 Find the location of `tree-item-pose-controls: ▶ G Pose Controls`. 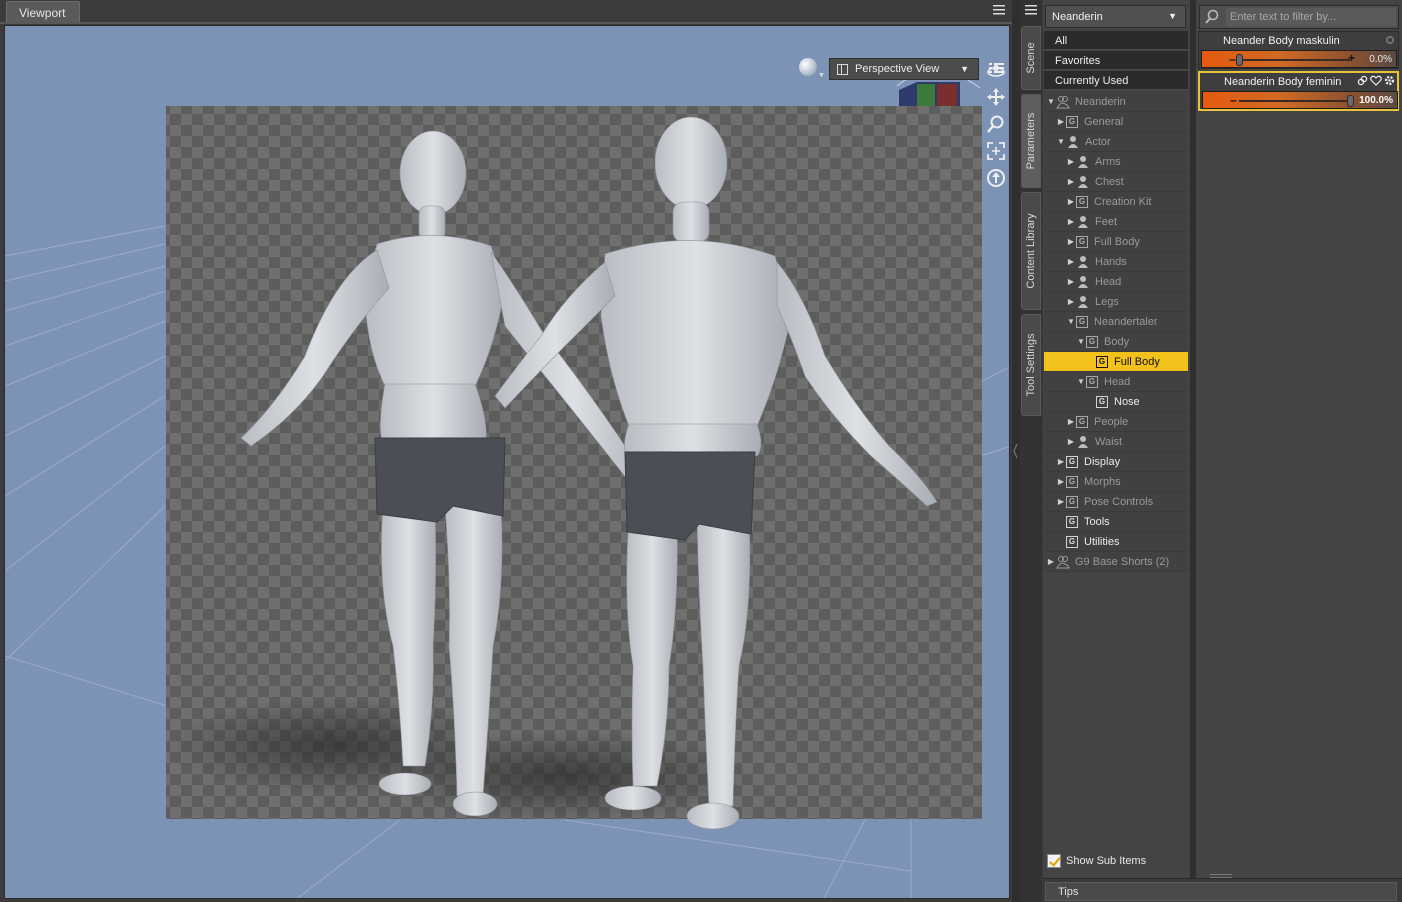

tree-item-pose-controls: ▶ G Pose Controls is located at coordinates (1116, 502).